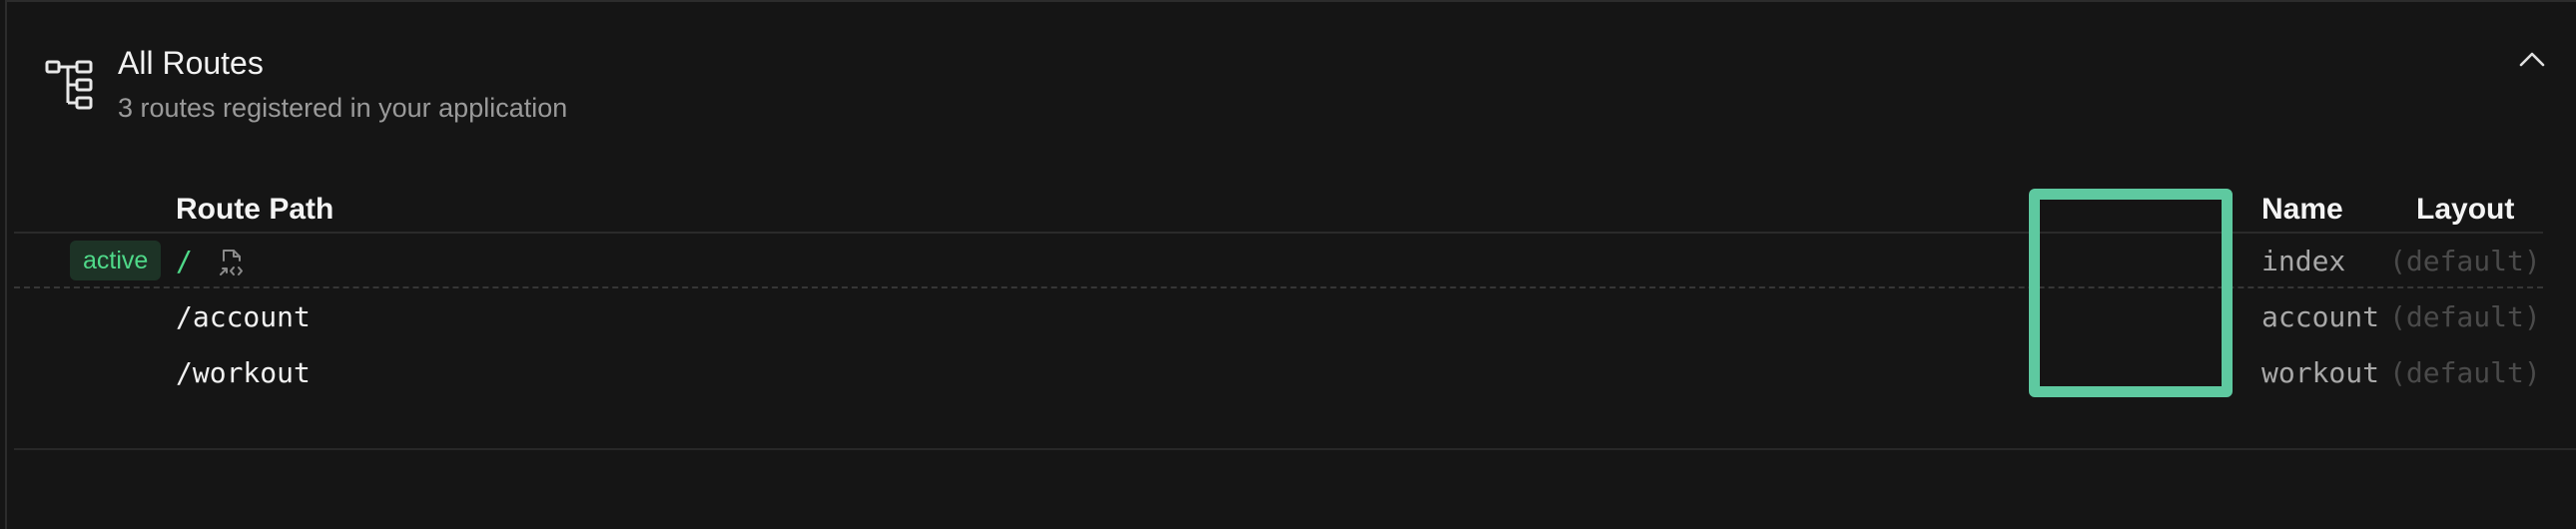 This screenshot has height=529, width=2576. I want to click on route-path-link: /, so click(184, 261).